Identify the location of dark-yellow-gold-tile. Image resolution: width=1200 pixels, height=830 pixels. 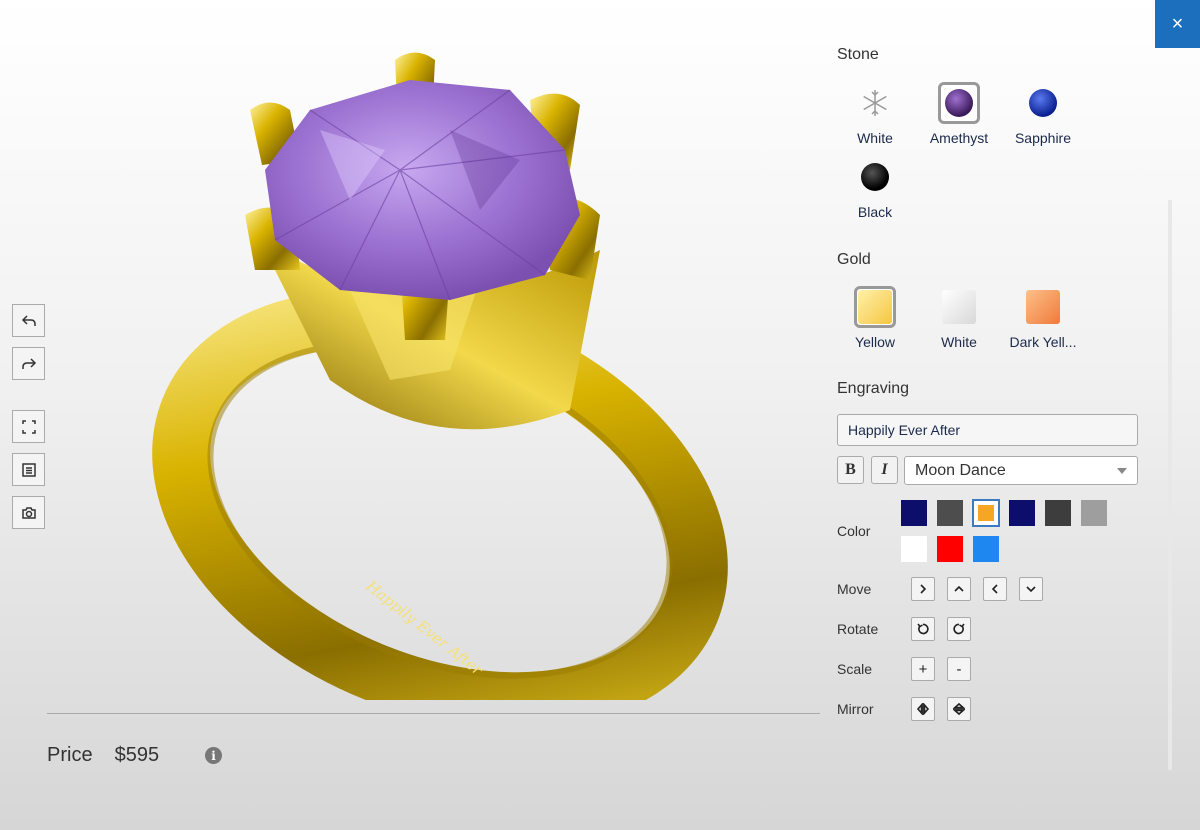
(1043, 307).